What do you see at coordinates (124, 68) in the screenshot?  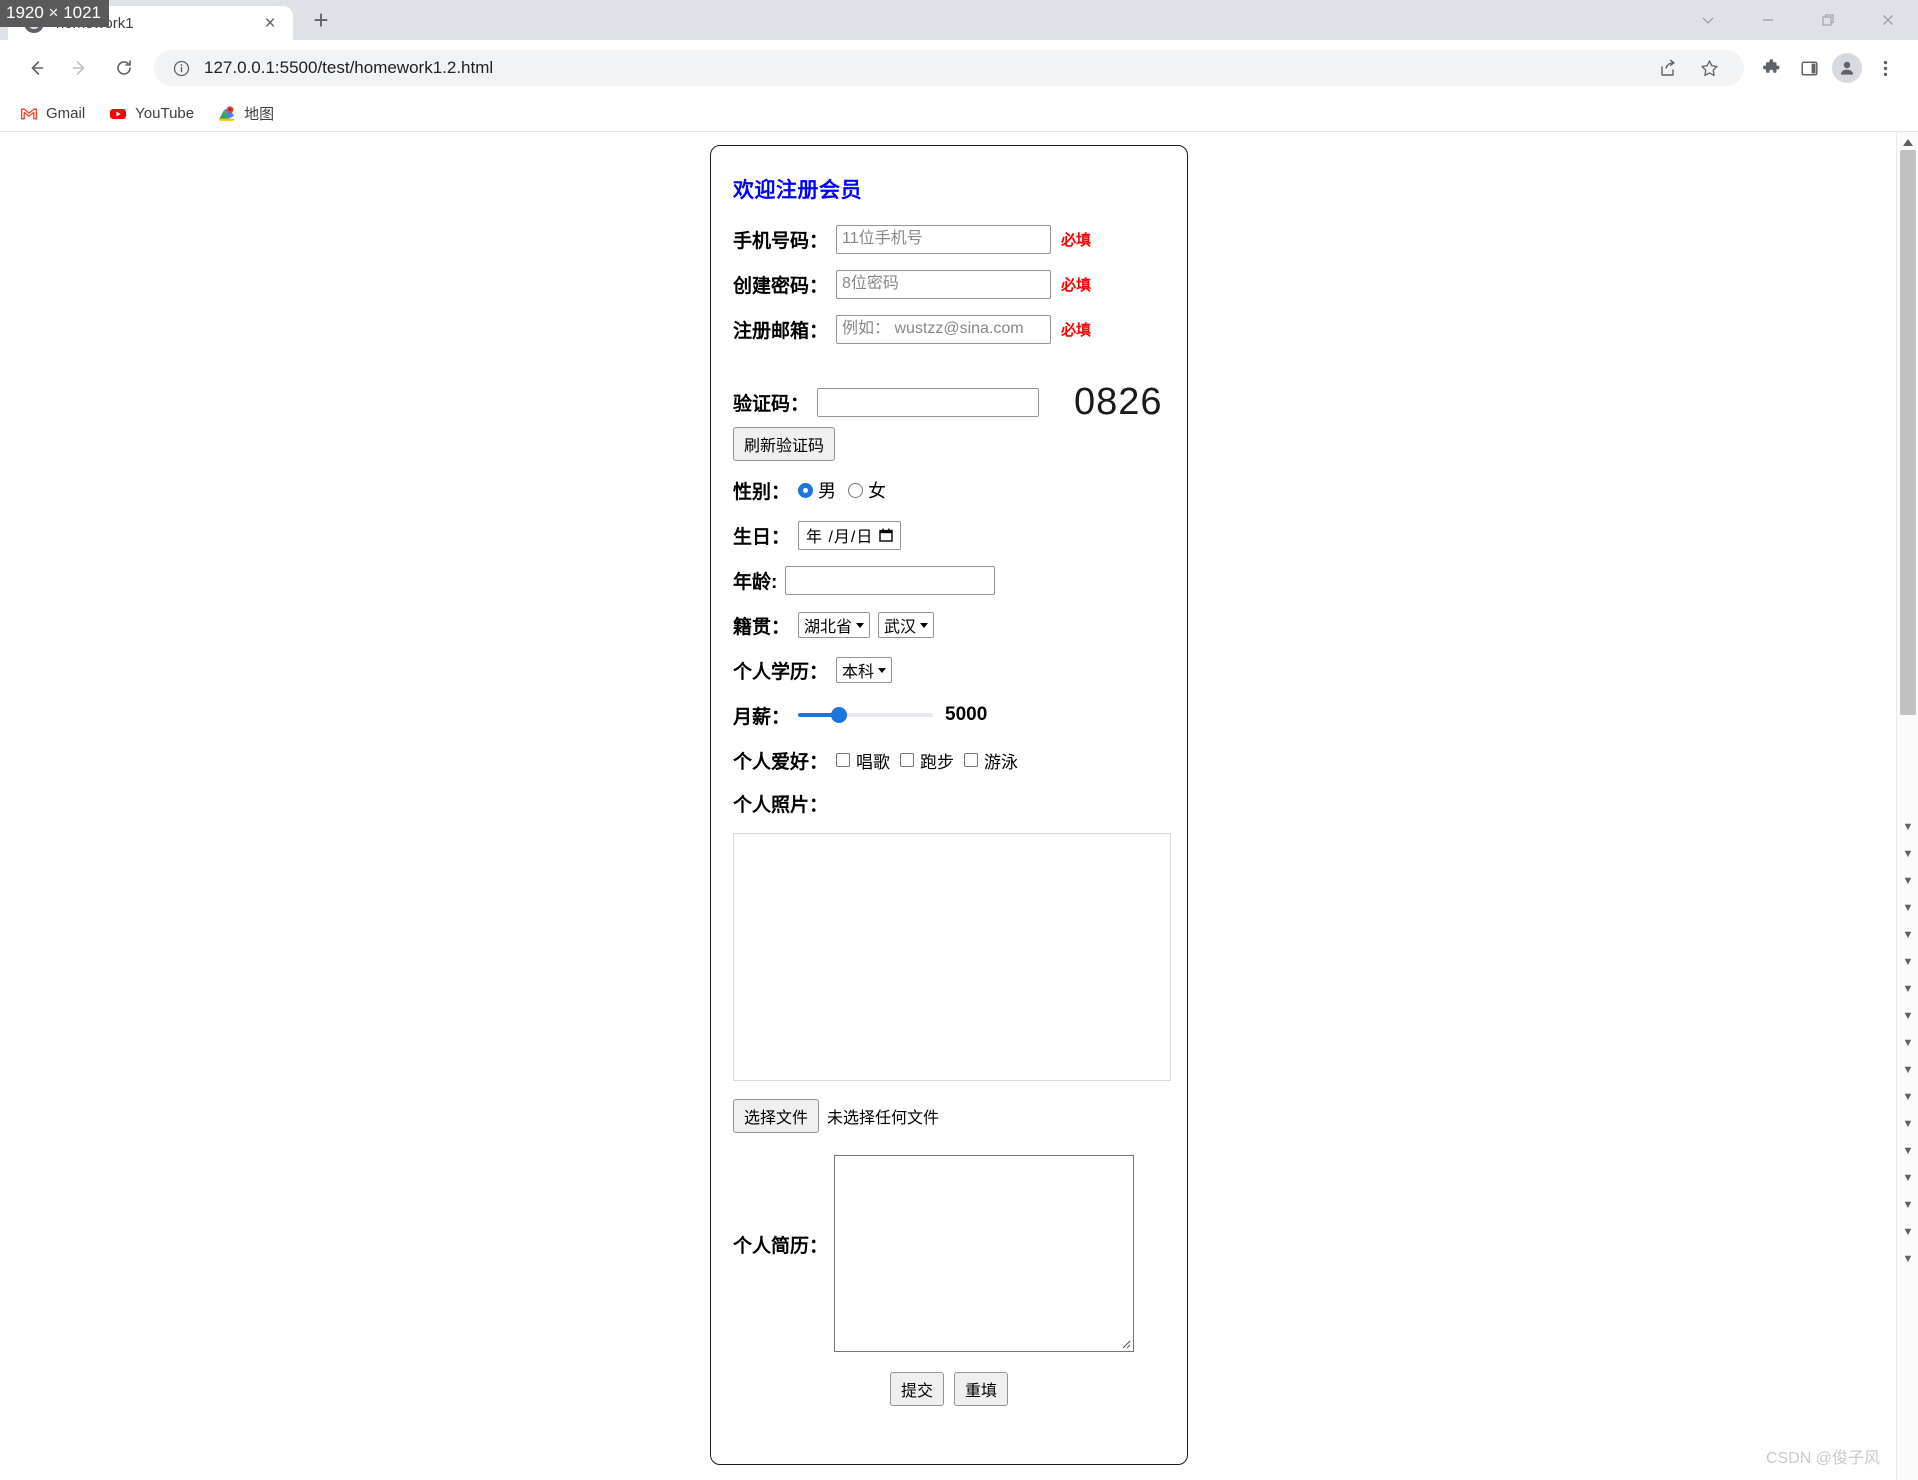 I see `reload-button` at bounding box center [124, 68].